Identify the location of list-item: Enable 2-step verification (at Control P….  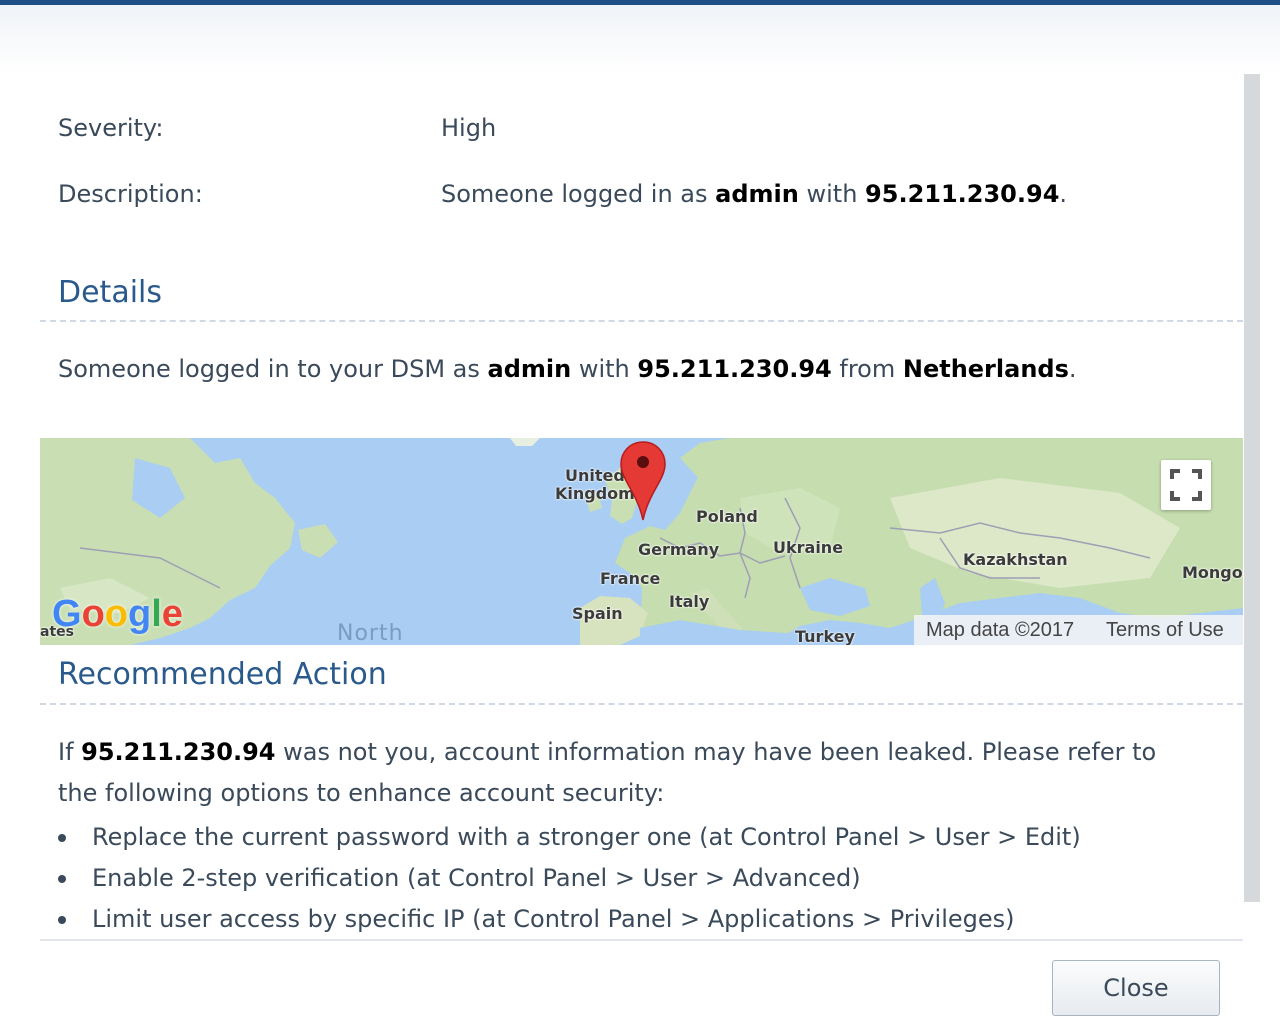
(569, 878).